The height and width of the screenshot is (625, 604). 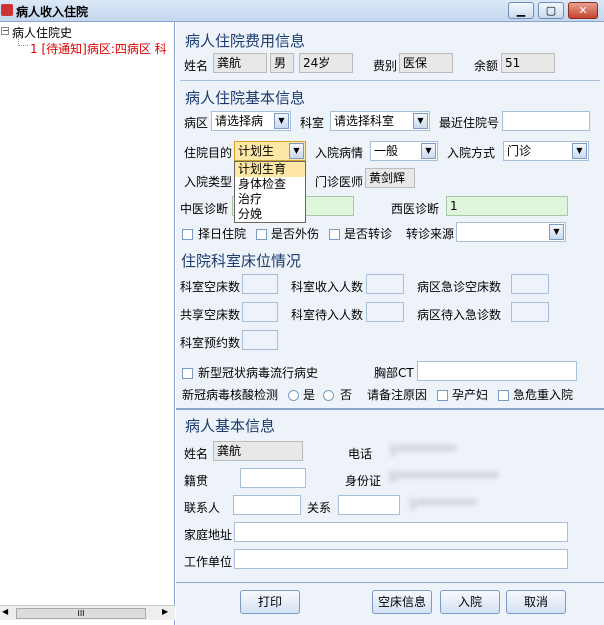 What do you see at coordinates (521, 10) in the screenshot?
I see `minimize-button: ▁` at bounding box center [521, 10].